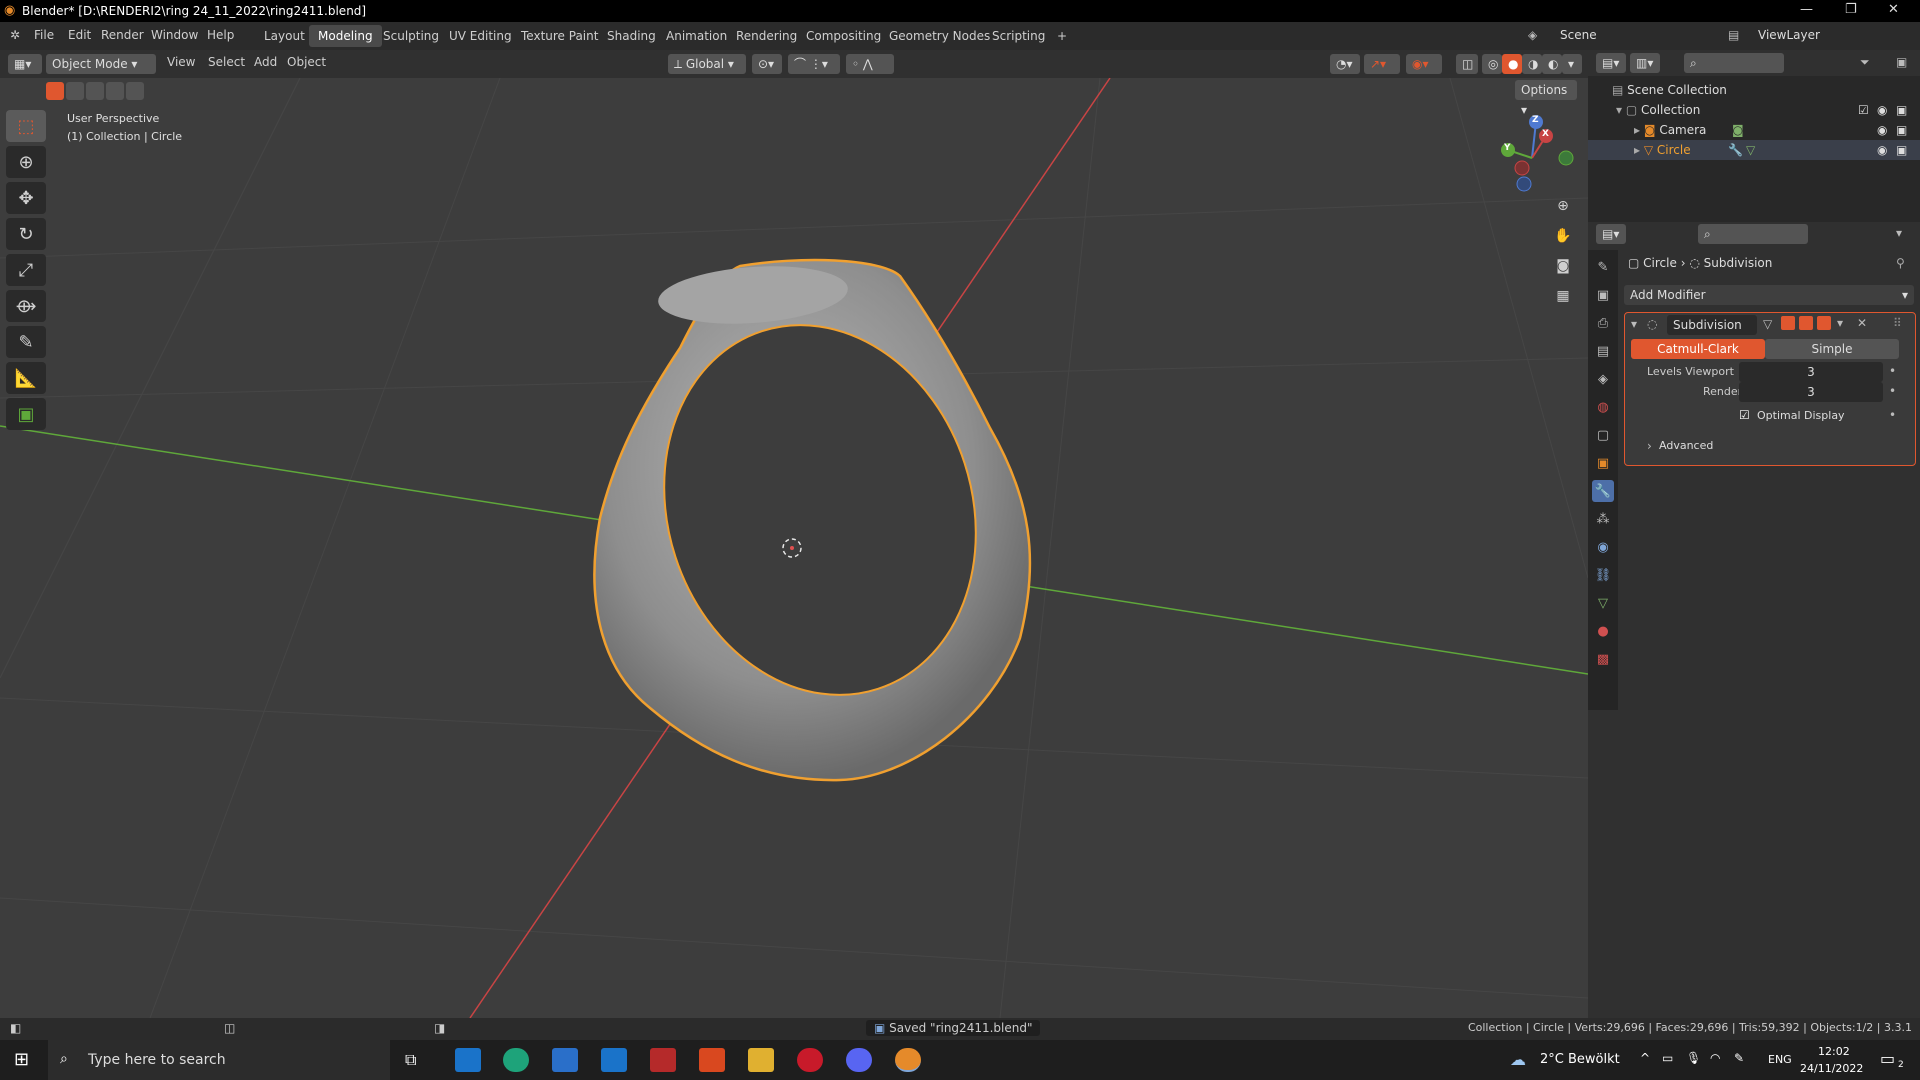 This screenshot has width=1920, height=1080. Describe the element at coordinates (631, 36) in the screenshot. I see `tab-shading: Shading` at that location.